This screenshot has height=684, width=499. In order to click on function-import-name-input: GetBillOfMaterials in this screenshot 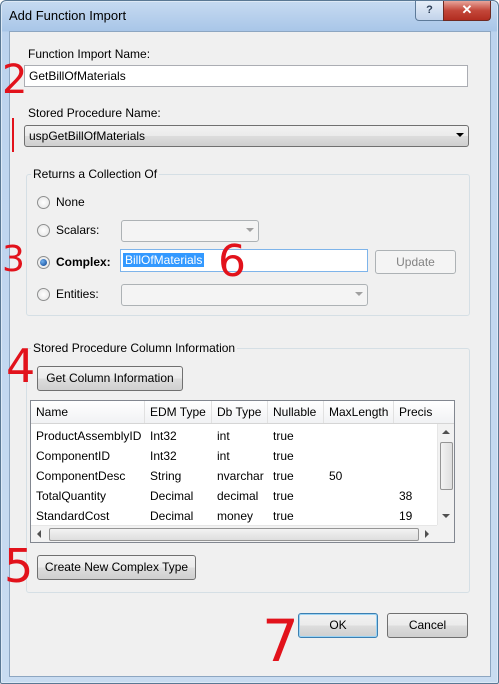, I will do `click(246, 76)`.